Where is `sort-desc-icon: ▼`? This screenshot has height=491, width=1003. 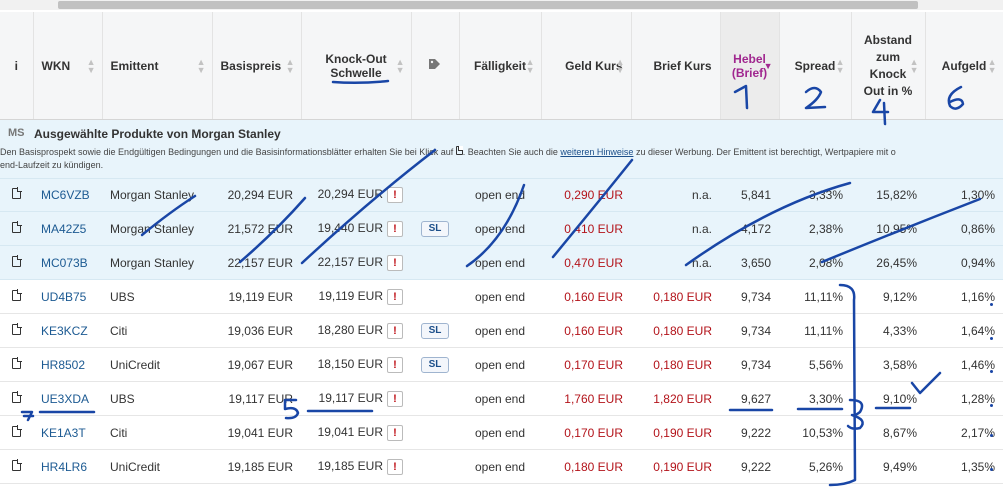
sort-desc-icon: ▼ is located at coordinates (768, 65).